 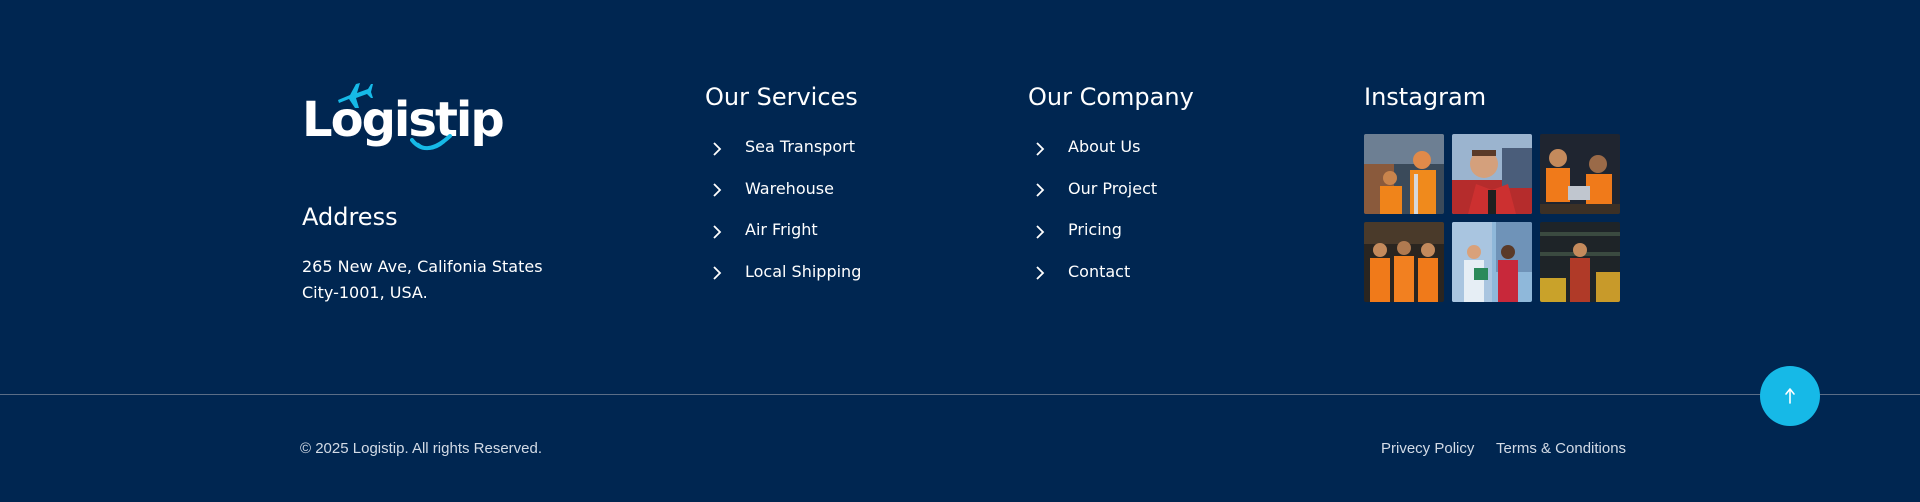 I want to click on arrow-up-icon, so click(x=1790, y=396).